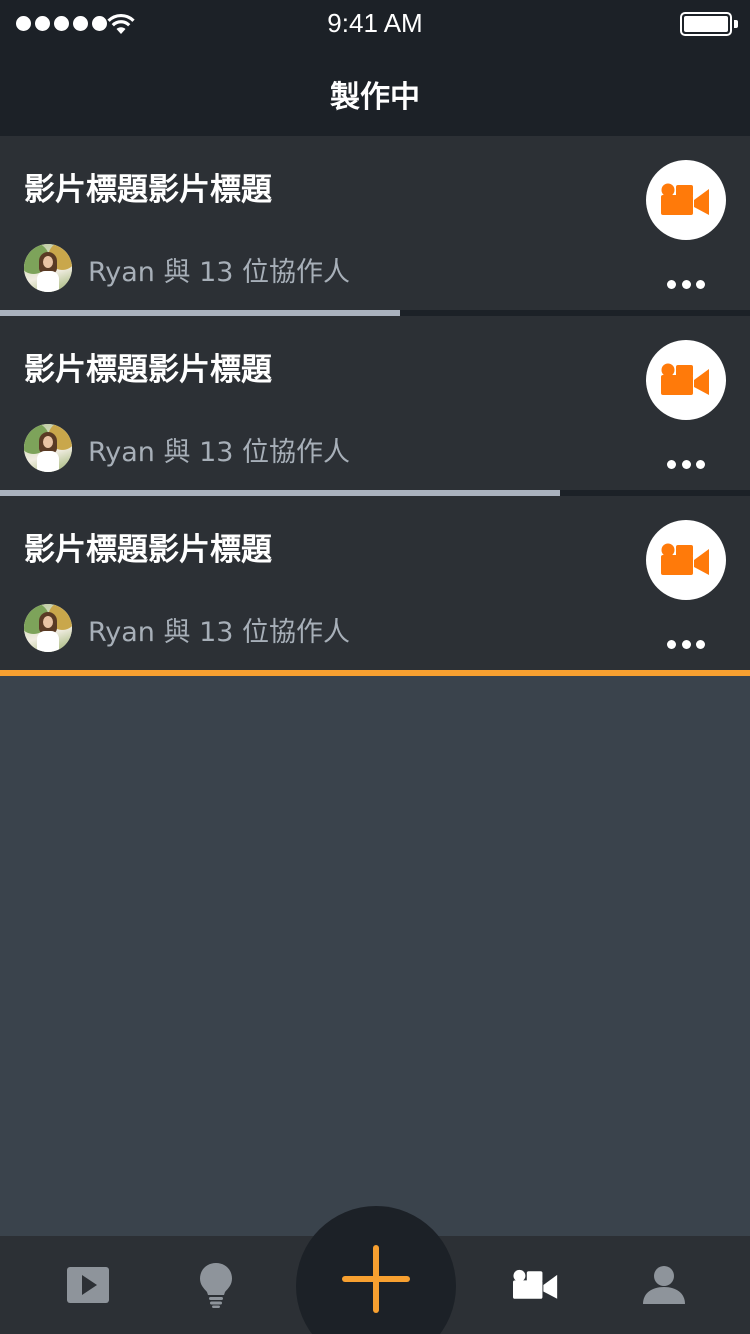  I want to click on tab-play, so click(88, 1285).